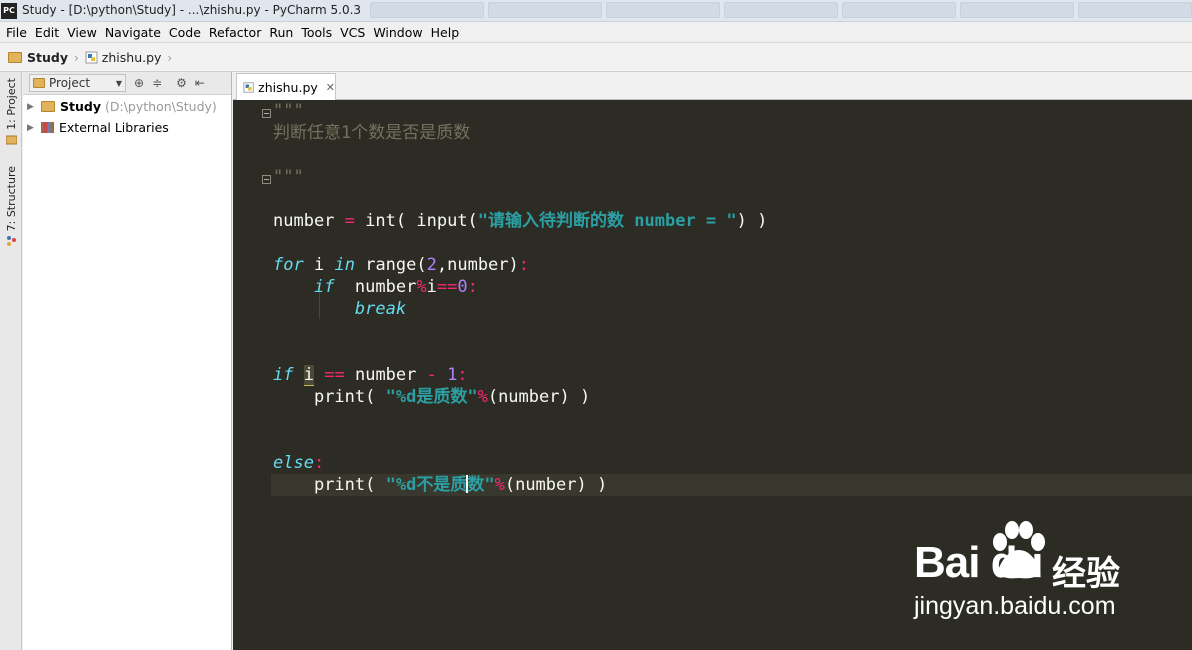  Describe the element at coordinates (70, 83) in the screenshot. I see `project-view-select-label: Project` at that location.